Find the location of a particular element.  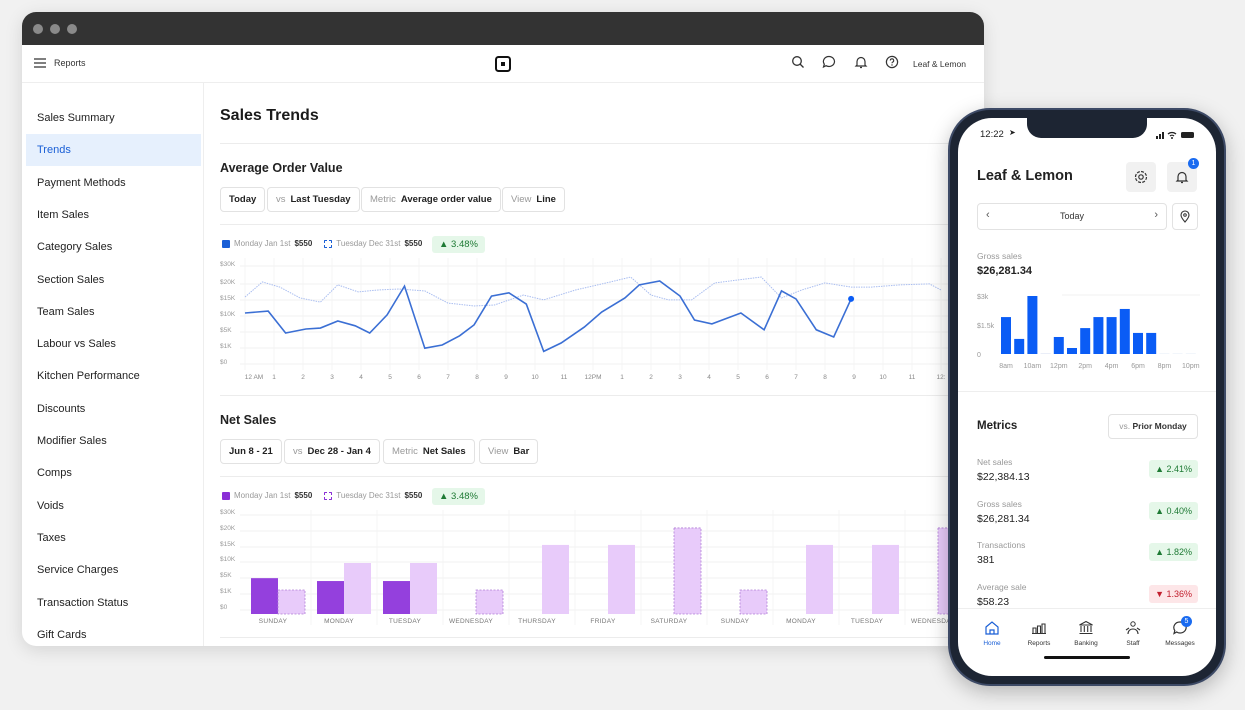

tab-home: Home is located at coordinates (992, 633).